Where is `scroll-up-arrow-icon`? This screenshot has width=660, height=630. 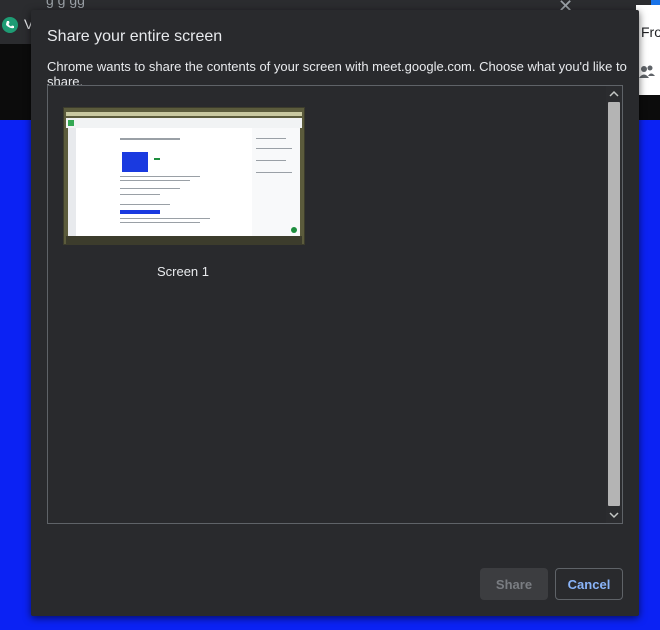 scroll-up-arrow-icon is located at coordinates (614, 94).